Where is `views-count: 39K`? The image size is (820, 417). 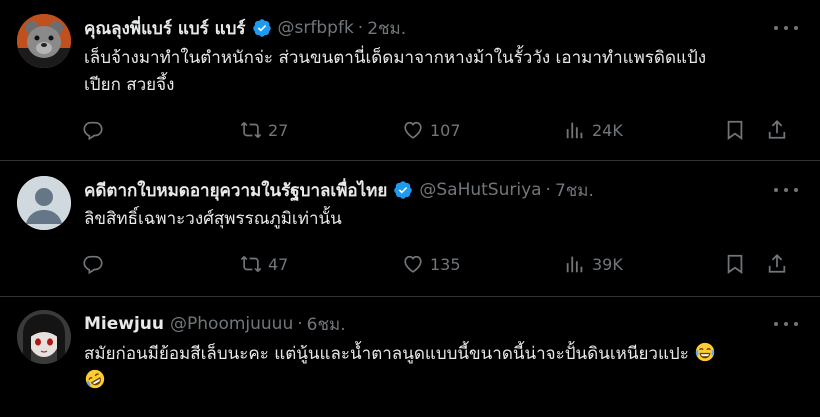 views-count: 39K is located at coordinates (607, 264).